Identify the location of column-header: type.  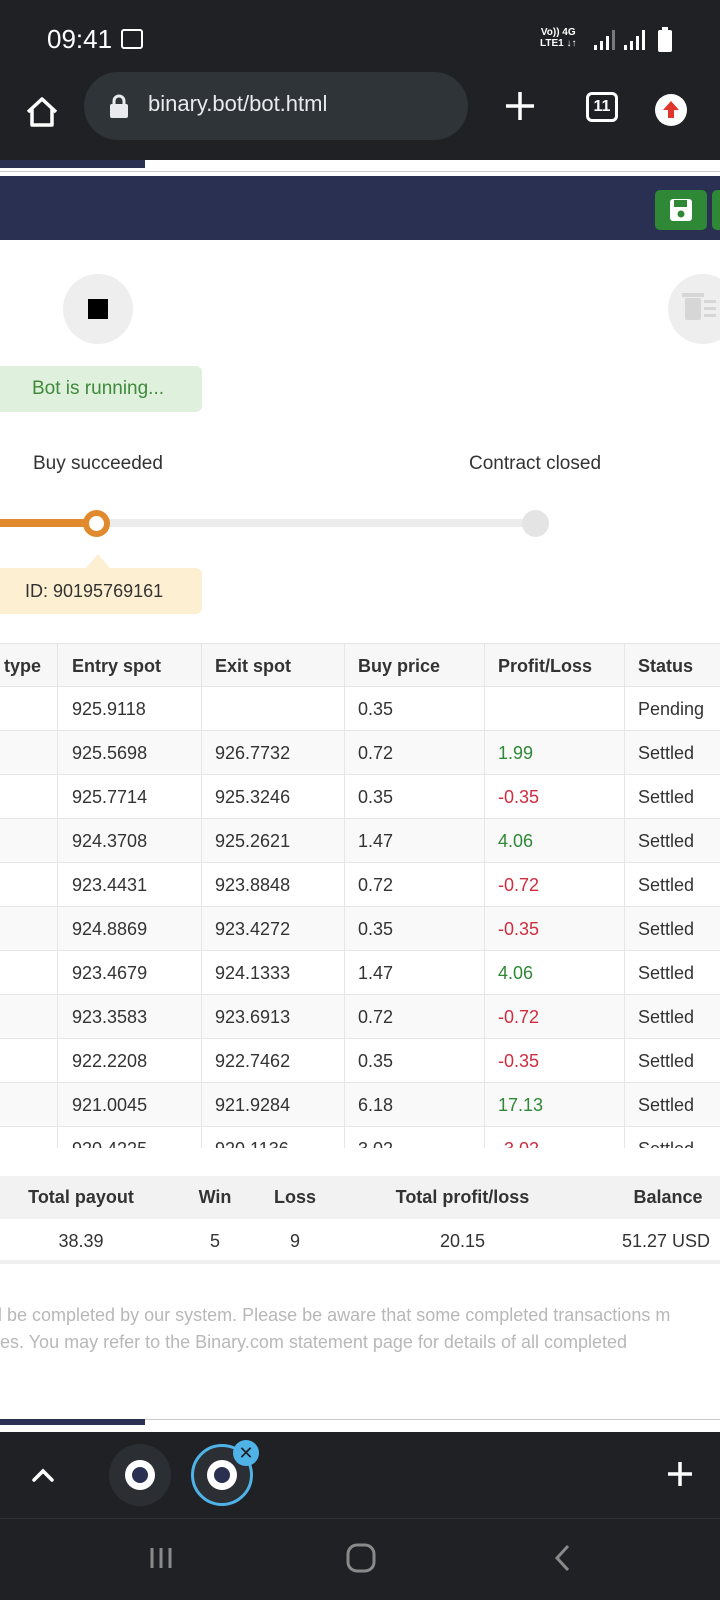
(23, 666).